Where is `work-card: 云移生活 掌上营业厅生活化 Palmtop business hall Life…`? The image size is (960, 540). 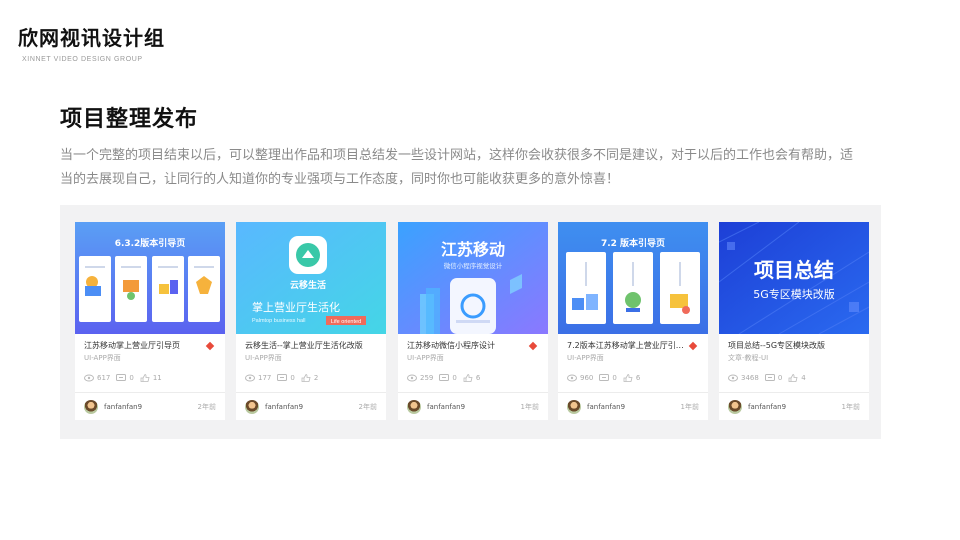
work-card: 云移生活 掌上营业厅生活化 Palmtop business hall Life… is located at coordinates (311, 321).